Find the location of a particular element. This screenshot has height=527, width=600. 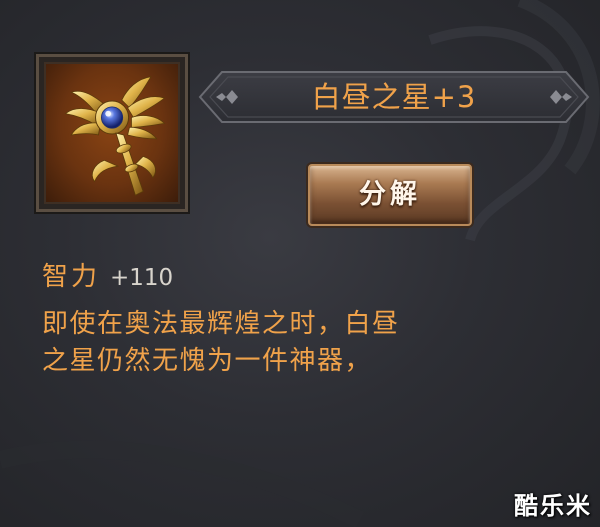

item-title-banner: 白昼之星+3 is located at coordinates (394, 97).